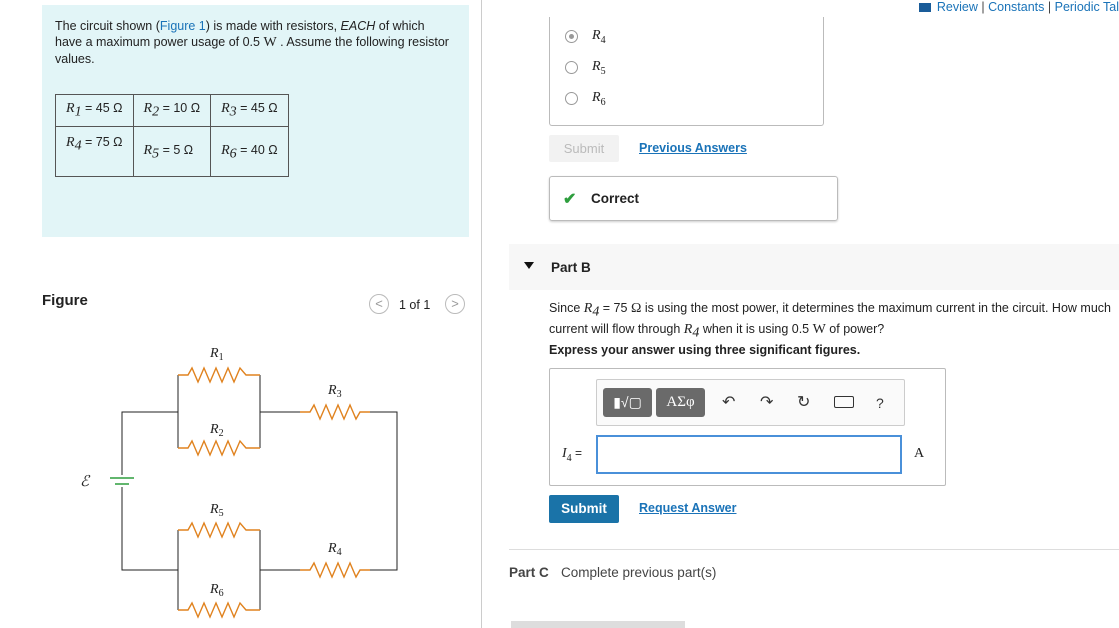  Describe the element at coordinates (481, 314) in the screenshot. I see `panel-divider` at that location.